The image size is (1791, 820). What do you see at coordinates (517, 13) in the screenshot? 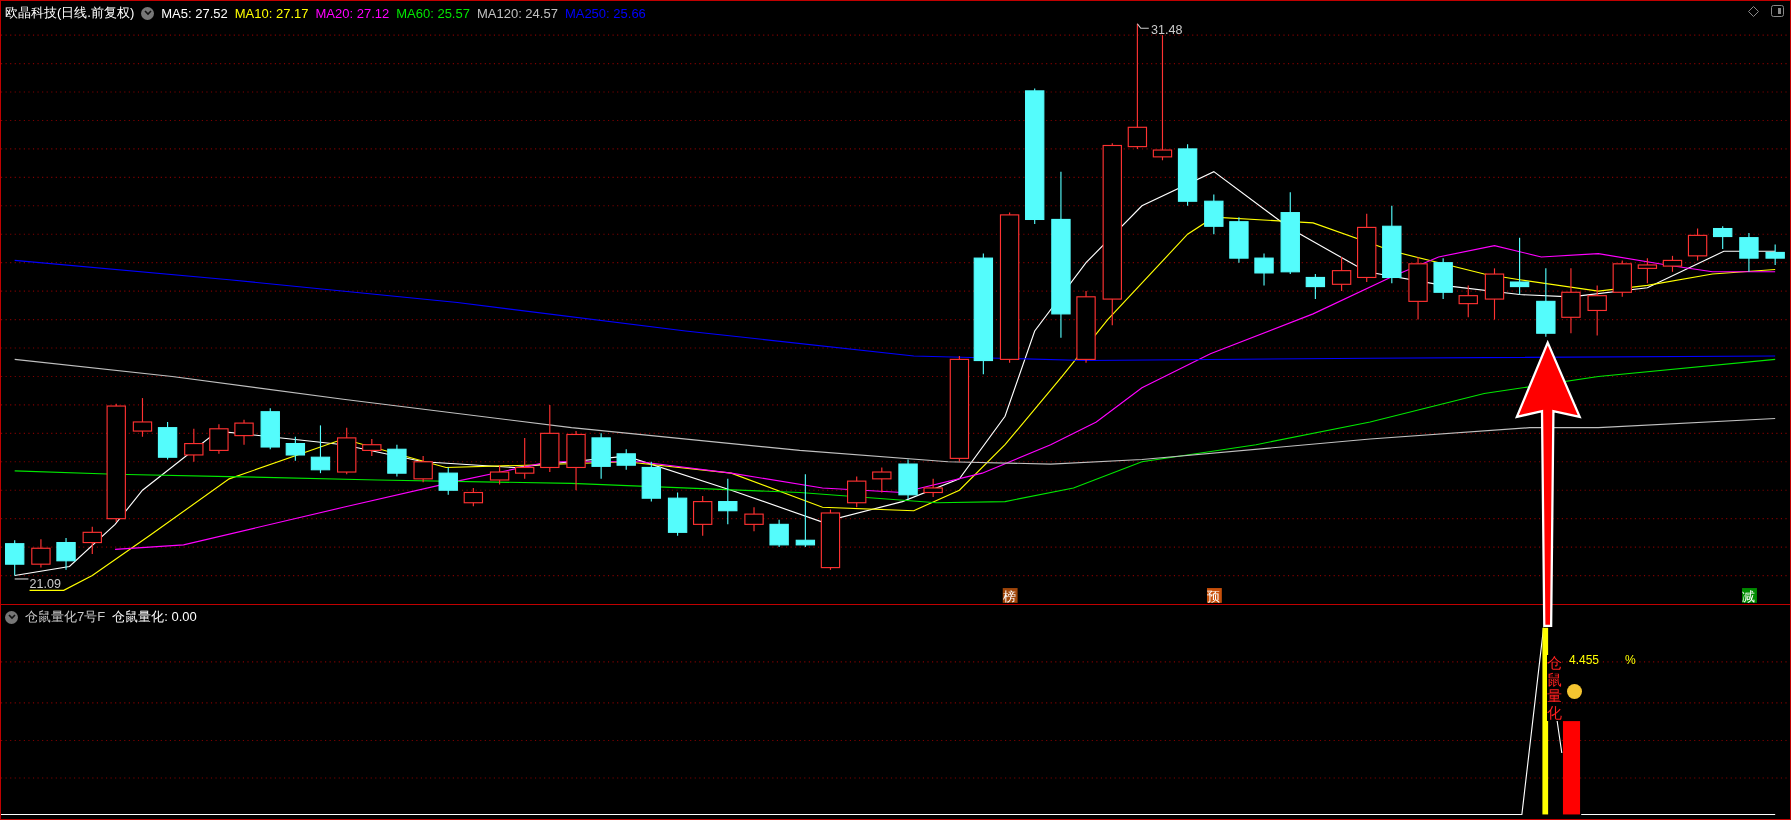
I see `moving-average-label: MA120: 24.57` at bounding box center [517, 13].